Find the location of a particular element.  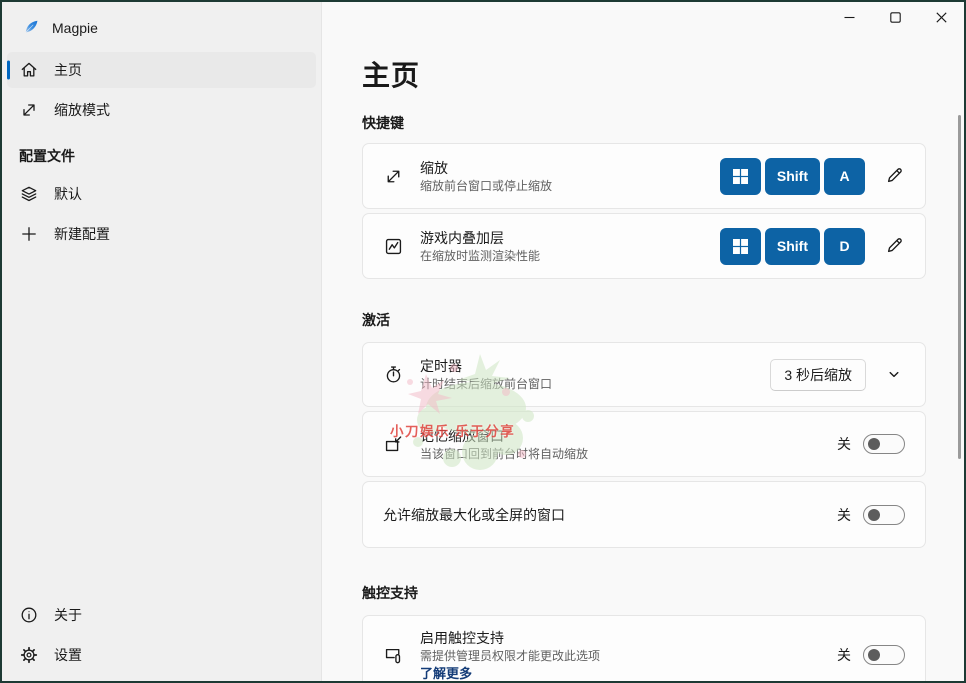

sidebar-item-scaling-modes: 缩放模式 is located at coordinates (161, 110).